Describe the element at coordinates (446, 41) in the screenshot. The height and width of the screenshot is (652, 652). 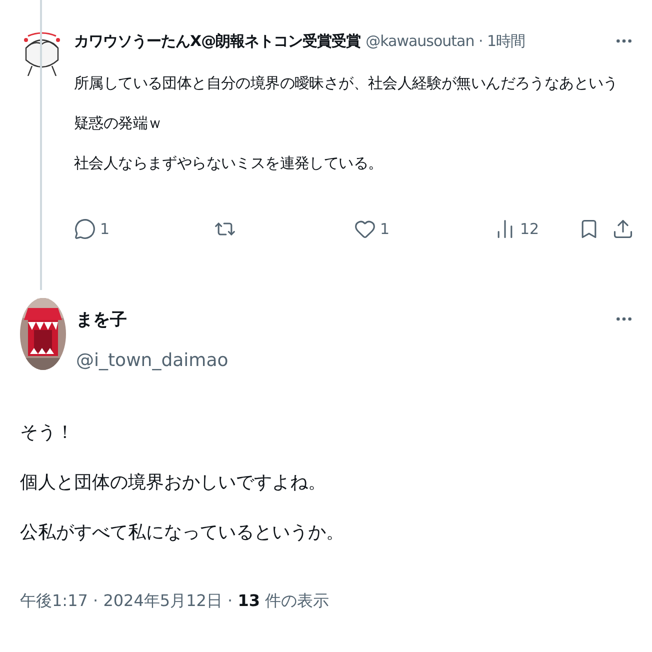
I see `post-meta: @kawausoutan · 1時間` at that location.